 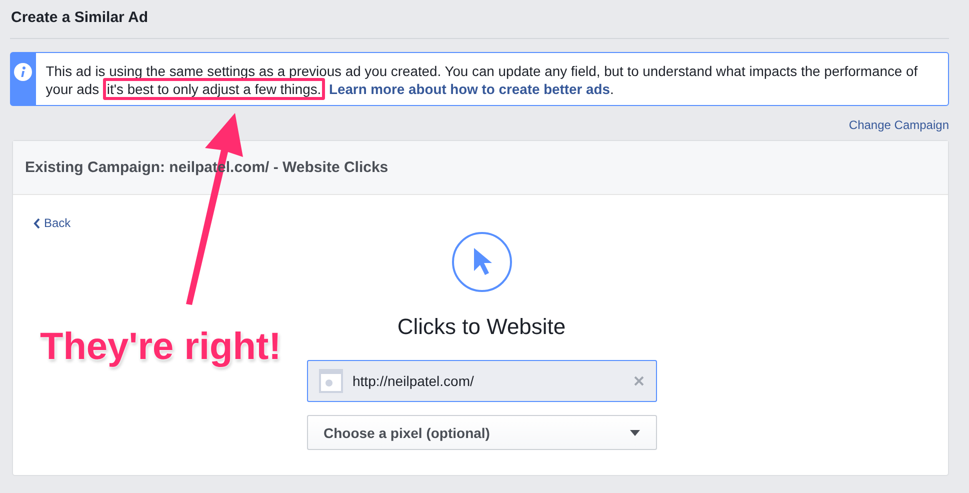 What do you see at coordinates (481, 262) in the screenshot?
I see `cursor-icon` at bounding box center [481, 262].